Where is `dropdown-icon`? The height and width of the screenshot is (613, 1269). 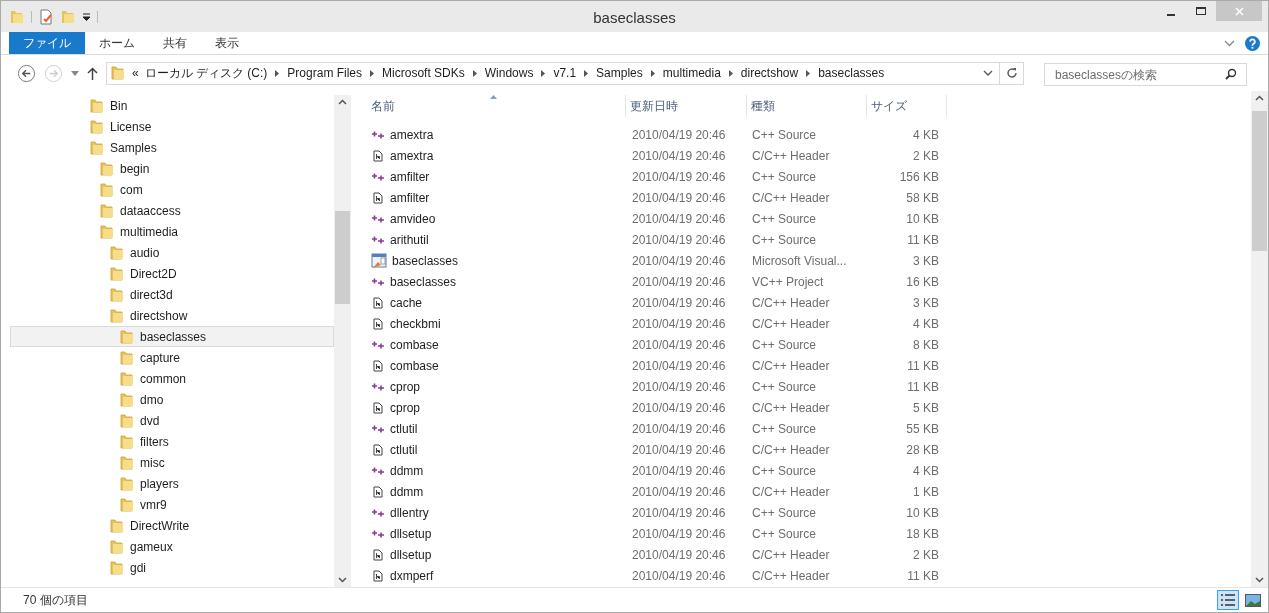
dropdown-icon is located at coordinates (86, 16).